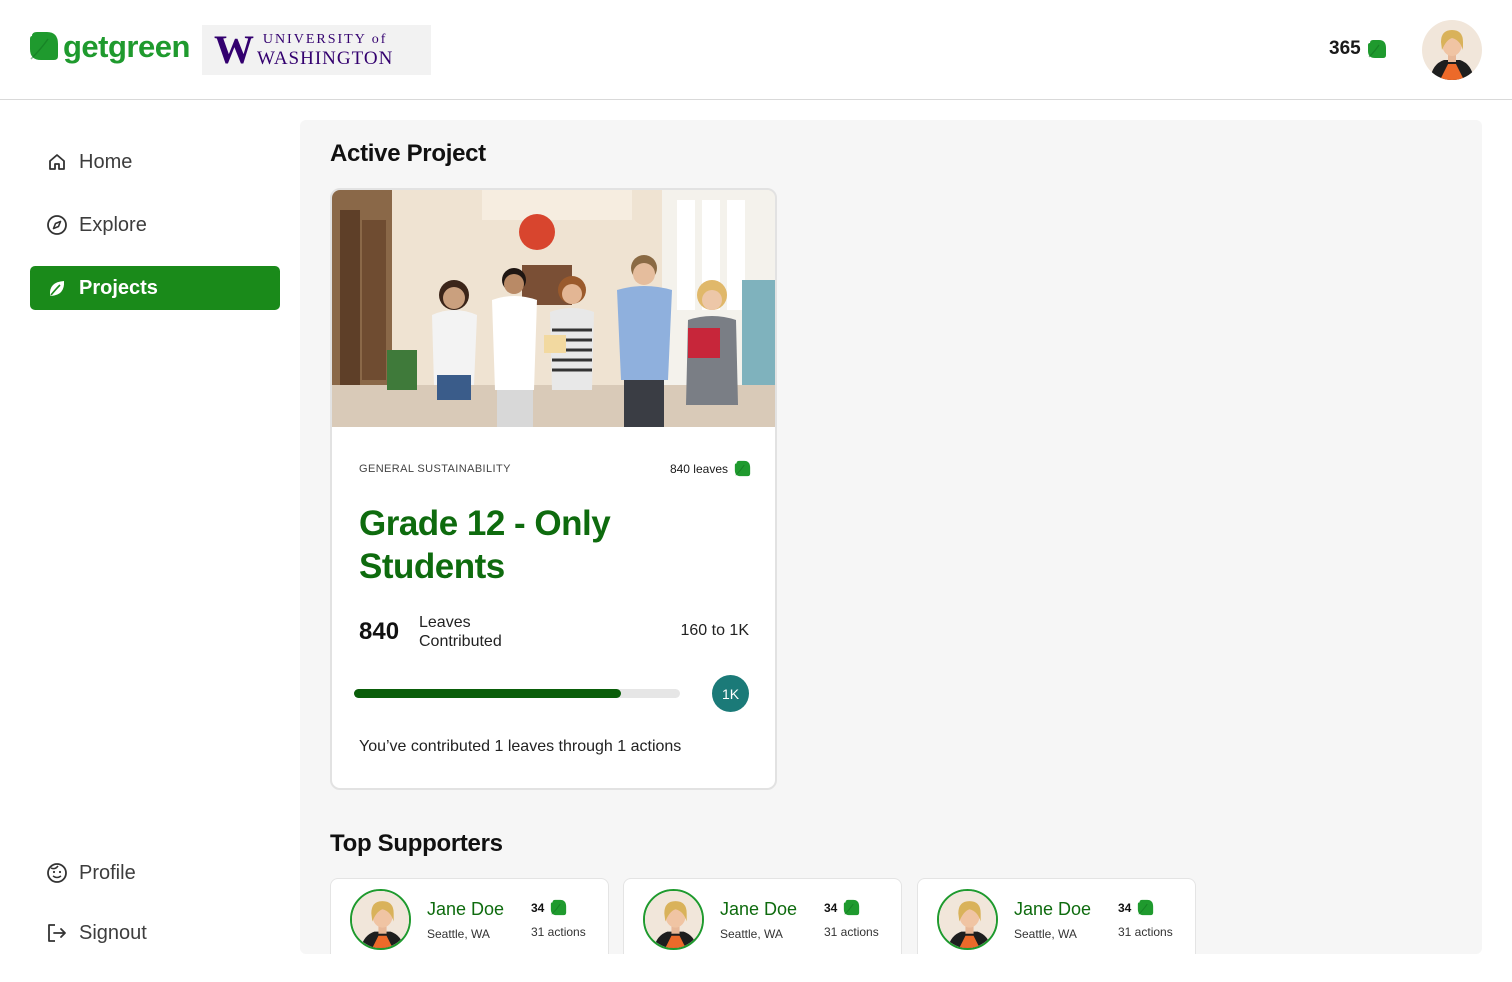 The width and height of the screenshot is (1512, 982). What do you see at coordinates (325, 39) in the screenshot?
I see `uw-line1: UNIVERSITY of` at bounding box center [325, 39].